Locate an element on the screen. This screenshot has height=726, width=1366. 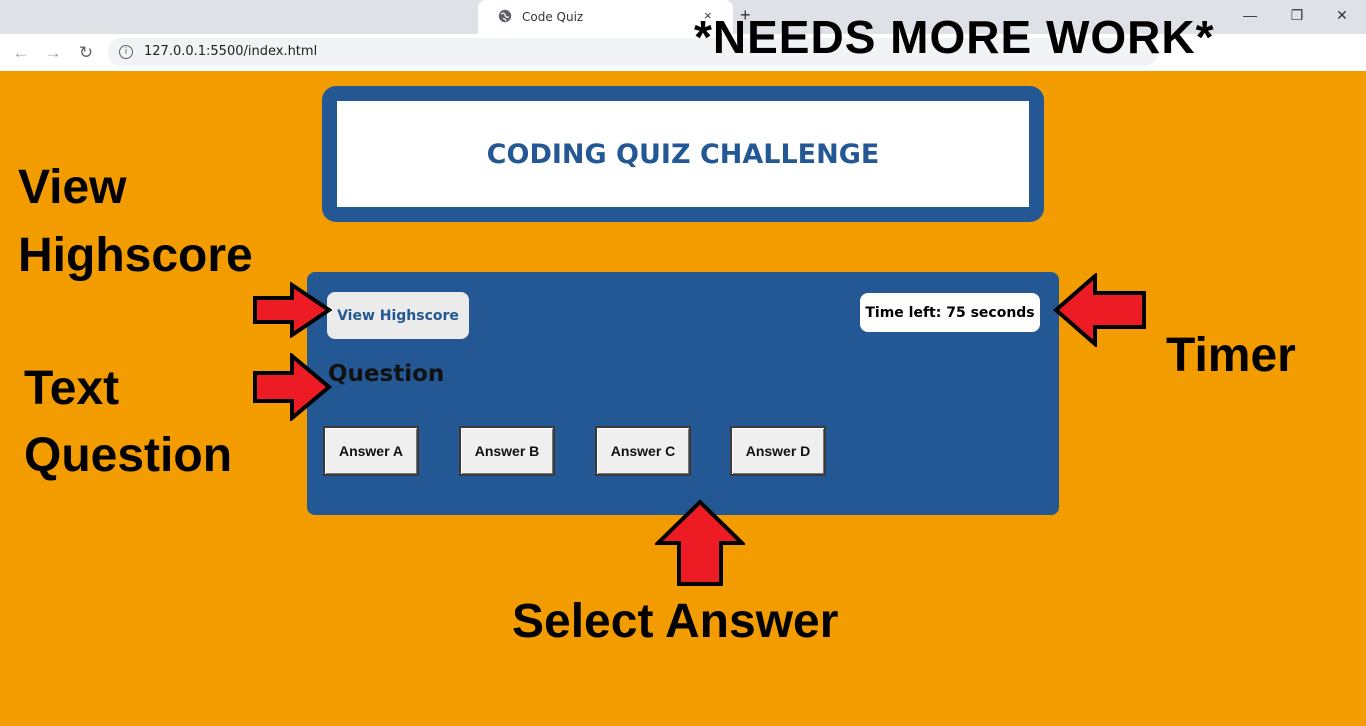
url-text: 127.0.0.1:5500/index.html is located at coordinates (231, 51).